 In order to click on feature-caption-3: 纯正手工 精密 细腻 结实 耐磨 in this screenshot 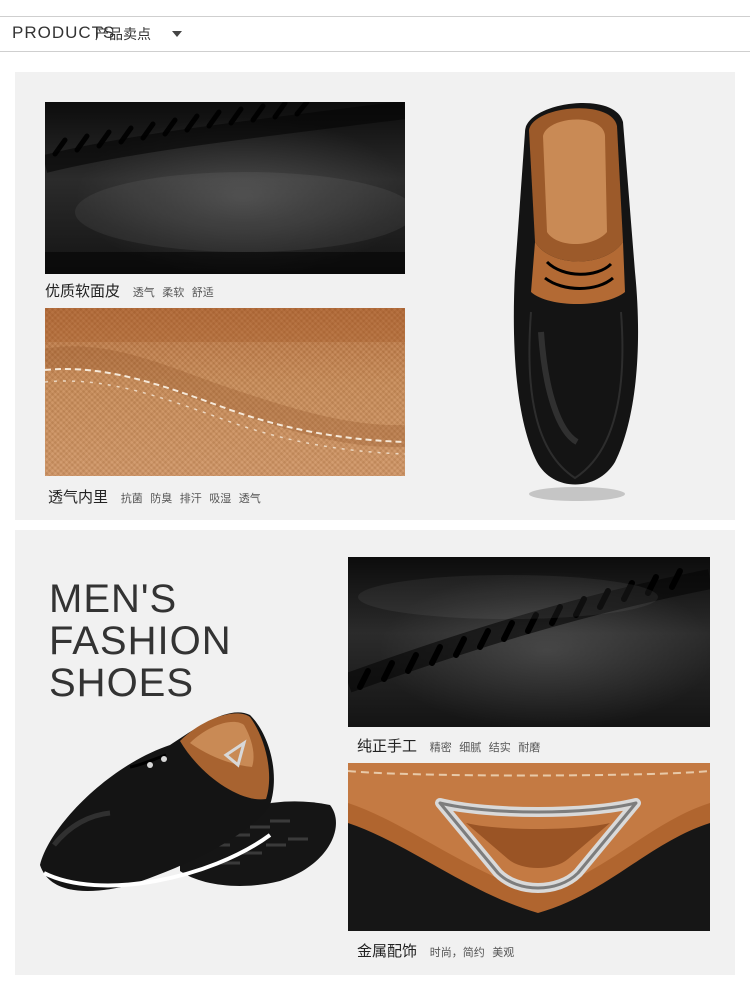, I will do `click(448, 745)`.